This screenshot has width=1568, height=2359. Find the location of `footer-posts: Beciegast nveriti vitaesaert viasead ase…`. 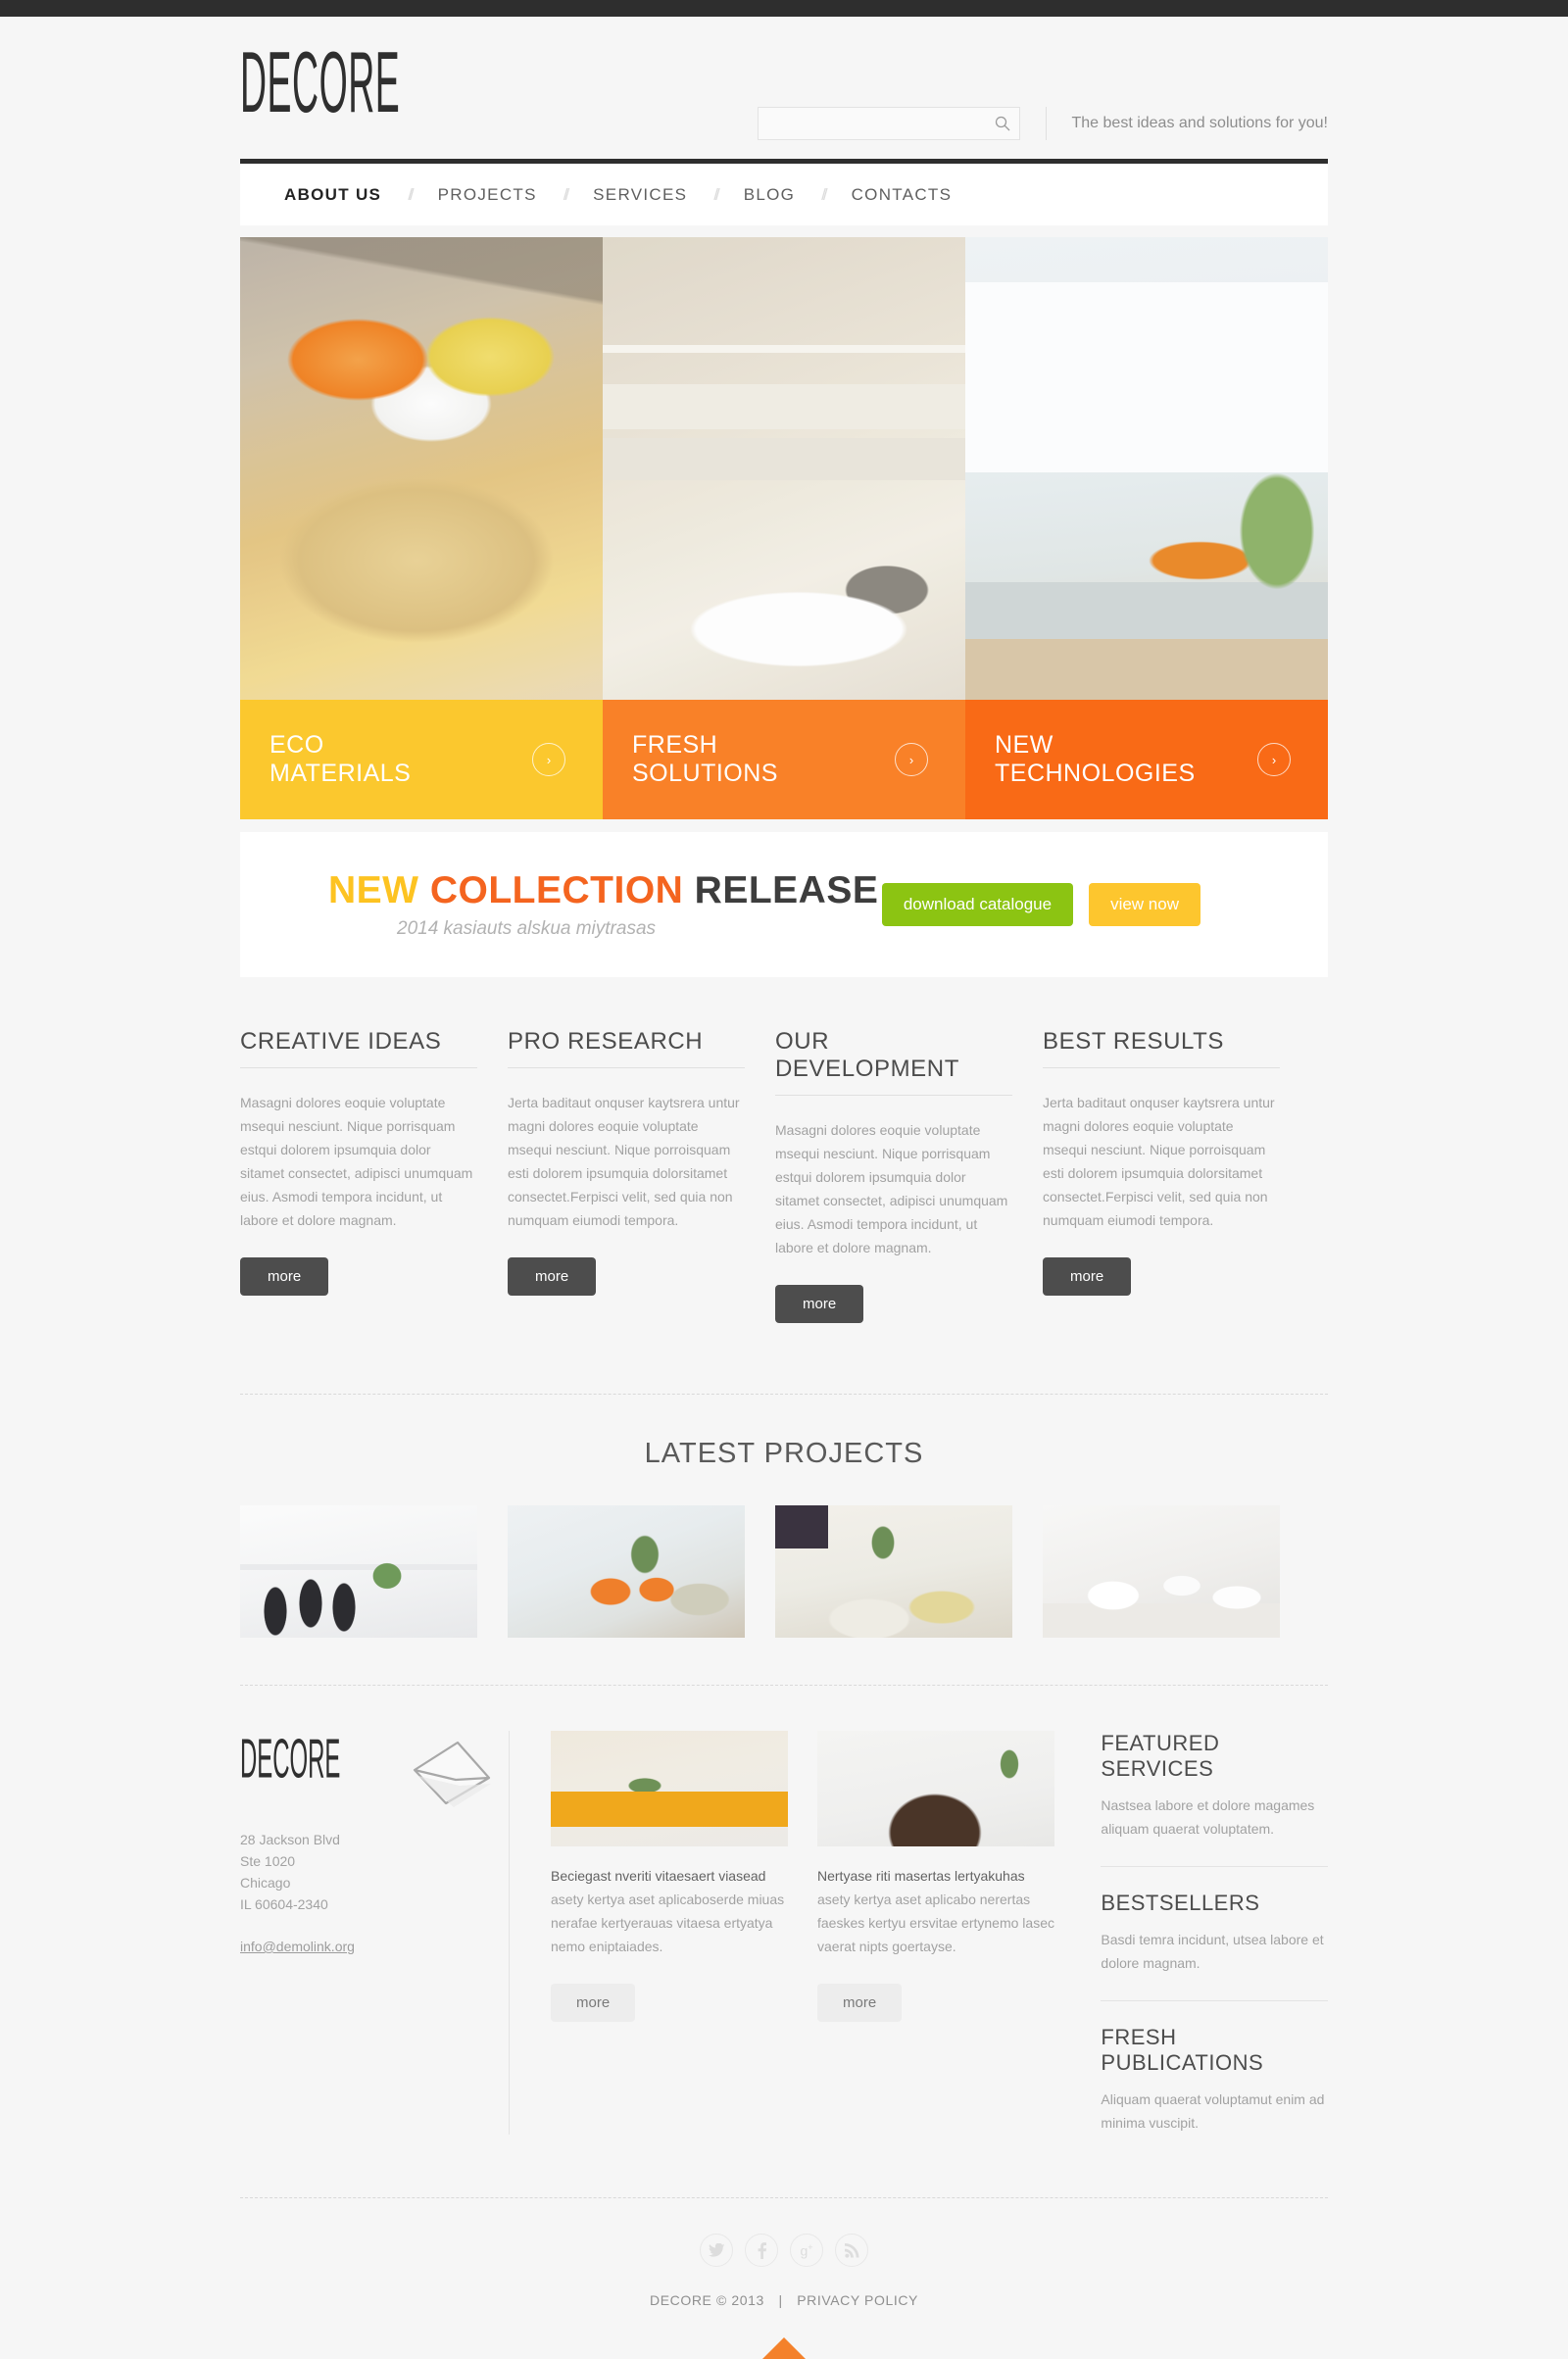

footer-posts: Beciegast nveriti vitaesaert viasead ase… is located at coordinates (805, 1933).